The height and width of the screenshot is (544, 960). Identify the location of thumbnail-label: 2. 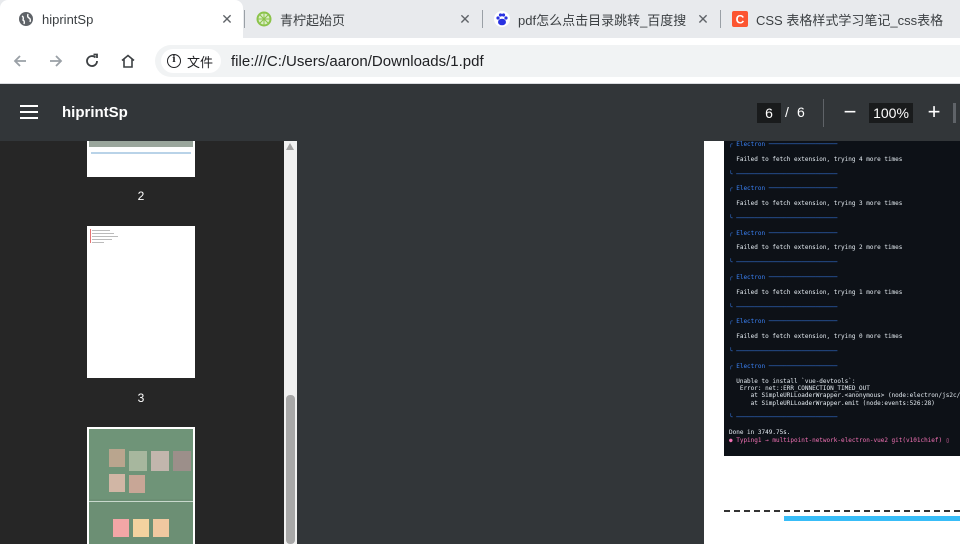
(141, 196).